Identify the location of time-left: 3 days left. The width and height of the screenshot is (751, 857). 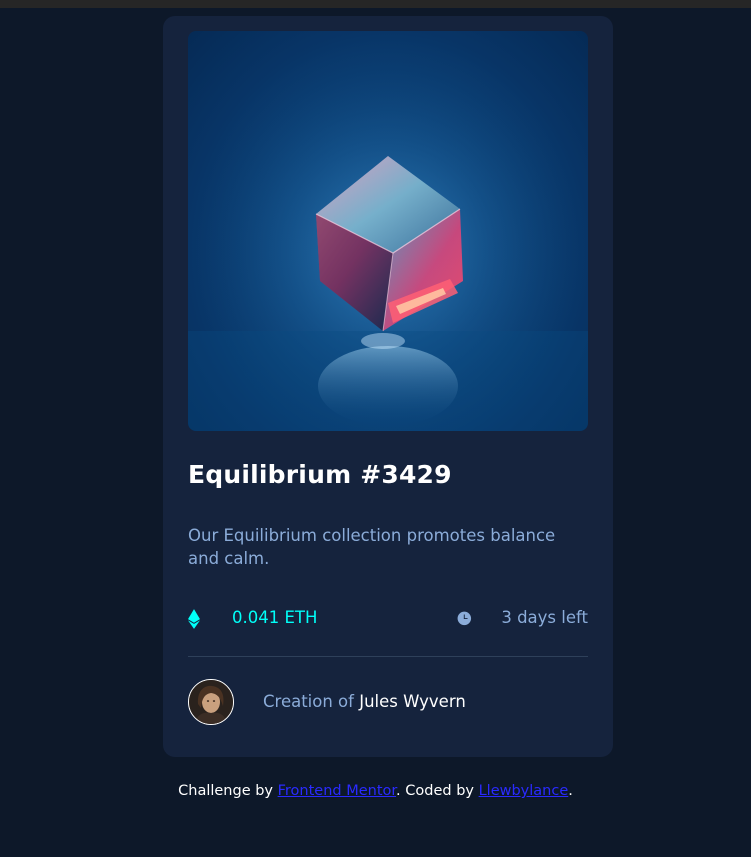
(544, 617).